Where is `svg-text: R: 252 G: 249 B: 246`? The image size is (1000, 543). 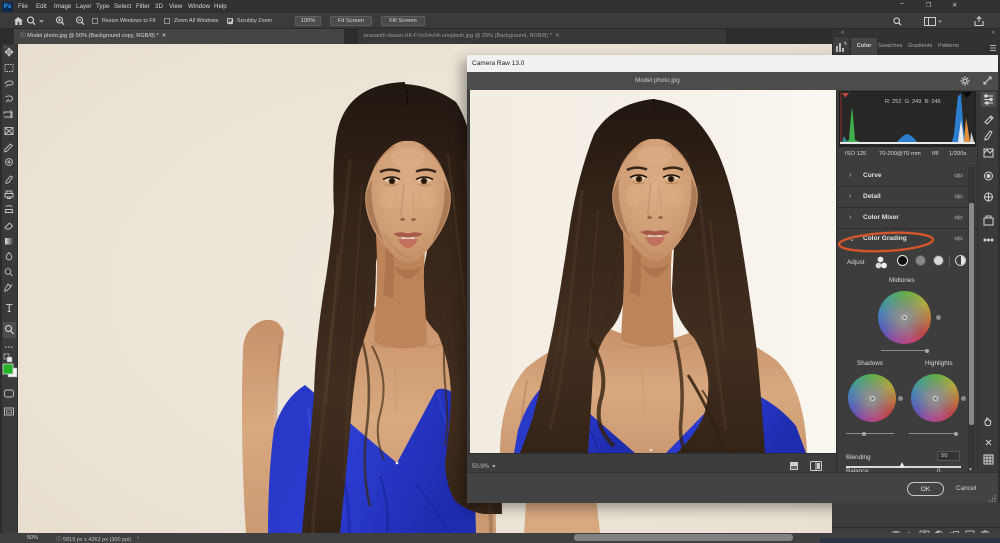 svg-text: R: 252 G: 249 B: 246 is located at coordinates (913, 102).